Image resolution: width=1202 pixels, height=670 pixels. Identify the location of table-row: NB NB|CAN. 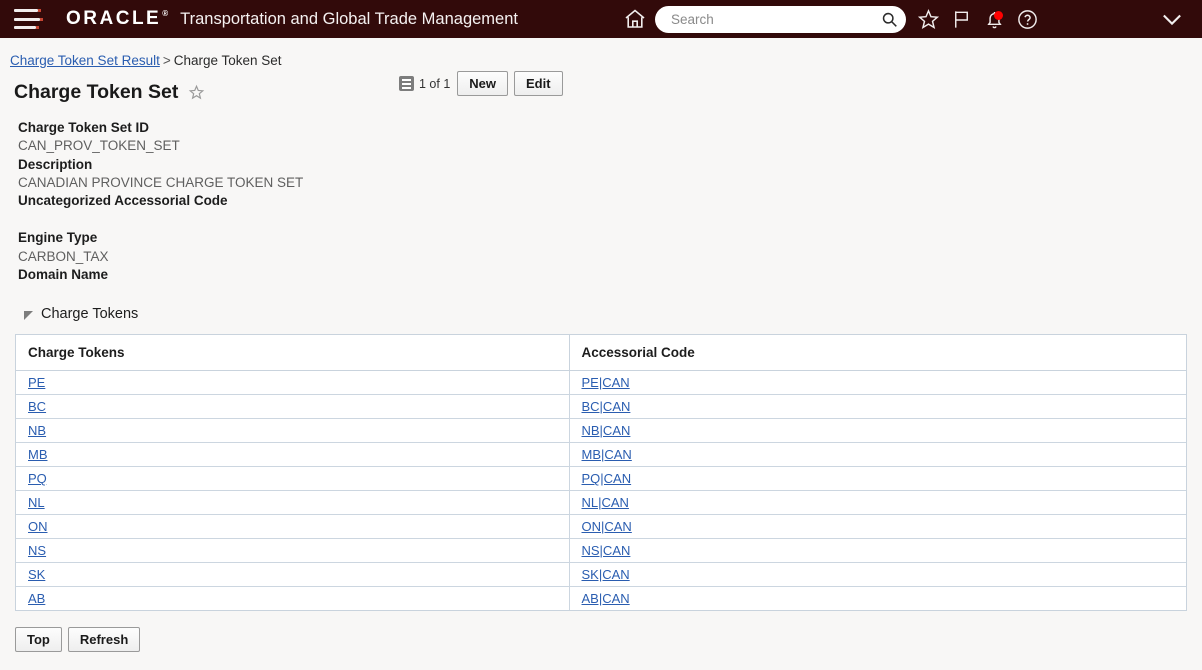
(601, 431).